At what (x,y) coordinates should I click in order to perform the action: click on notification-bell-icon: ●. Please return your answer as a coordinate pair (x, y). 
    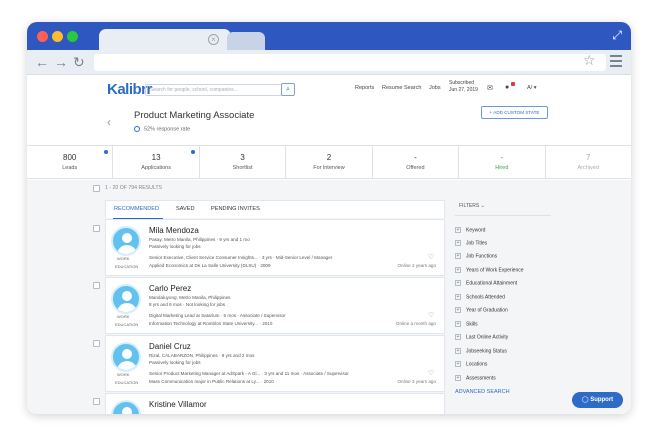
    Looking at the image, I should click on (507, 87).